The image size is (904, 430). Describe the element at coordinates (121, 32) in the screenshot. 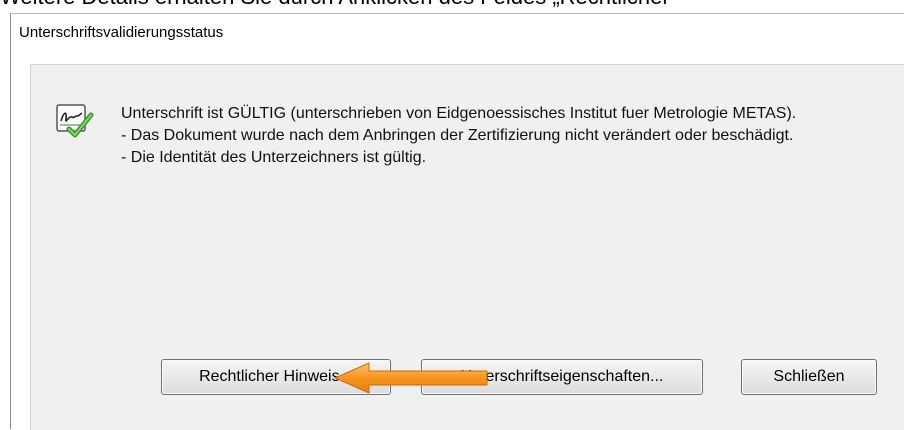

I see `dialog-title: Unterschriftsvalidierungsstatus` at that location.